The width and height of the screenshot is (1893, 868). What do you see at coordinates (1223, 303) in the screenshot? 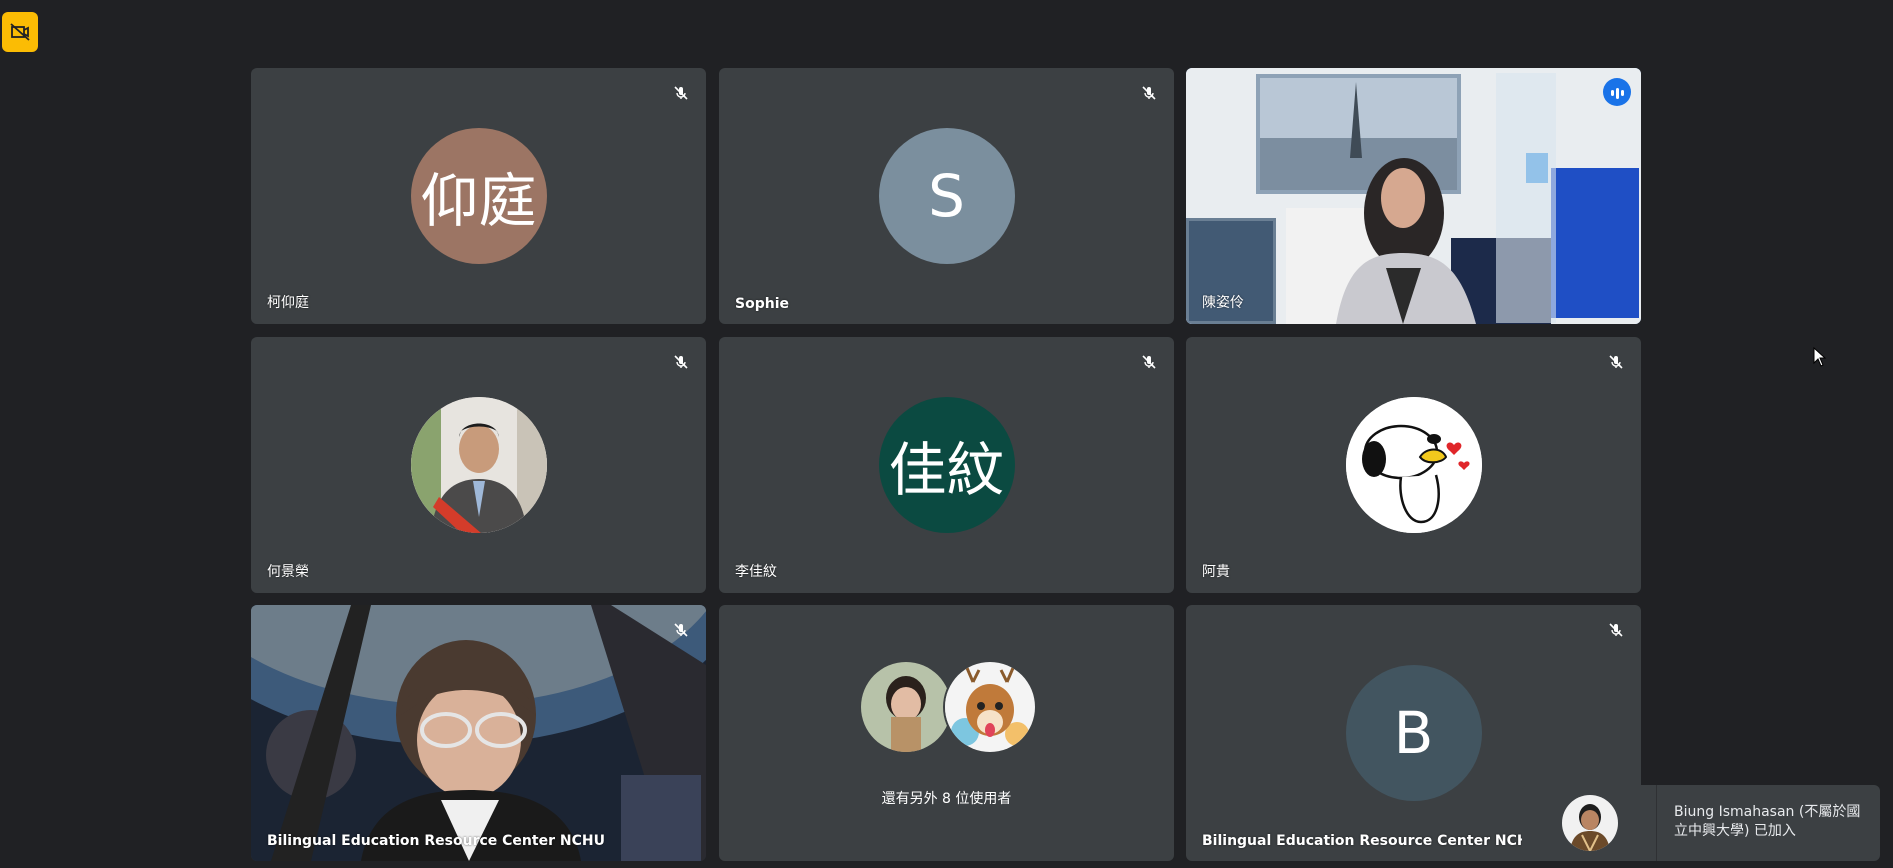
I see `participant-name: 陳姿伶` at bounding box center [1223, 303].